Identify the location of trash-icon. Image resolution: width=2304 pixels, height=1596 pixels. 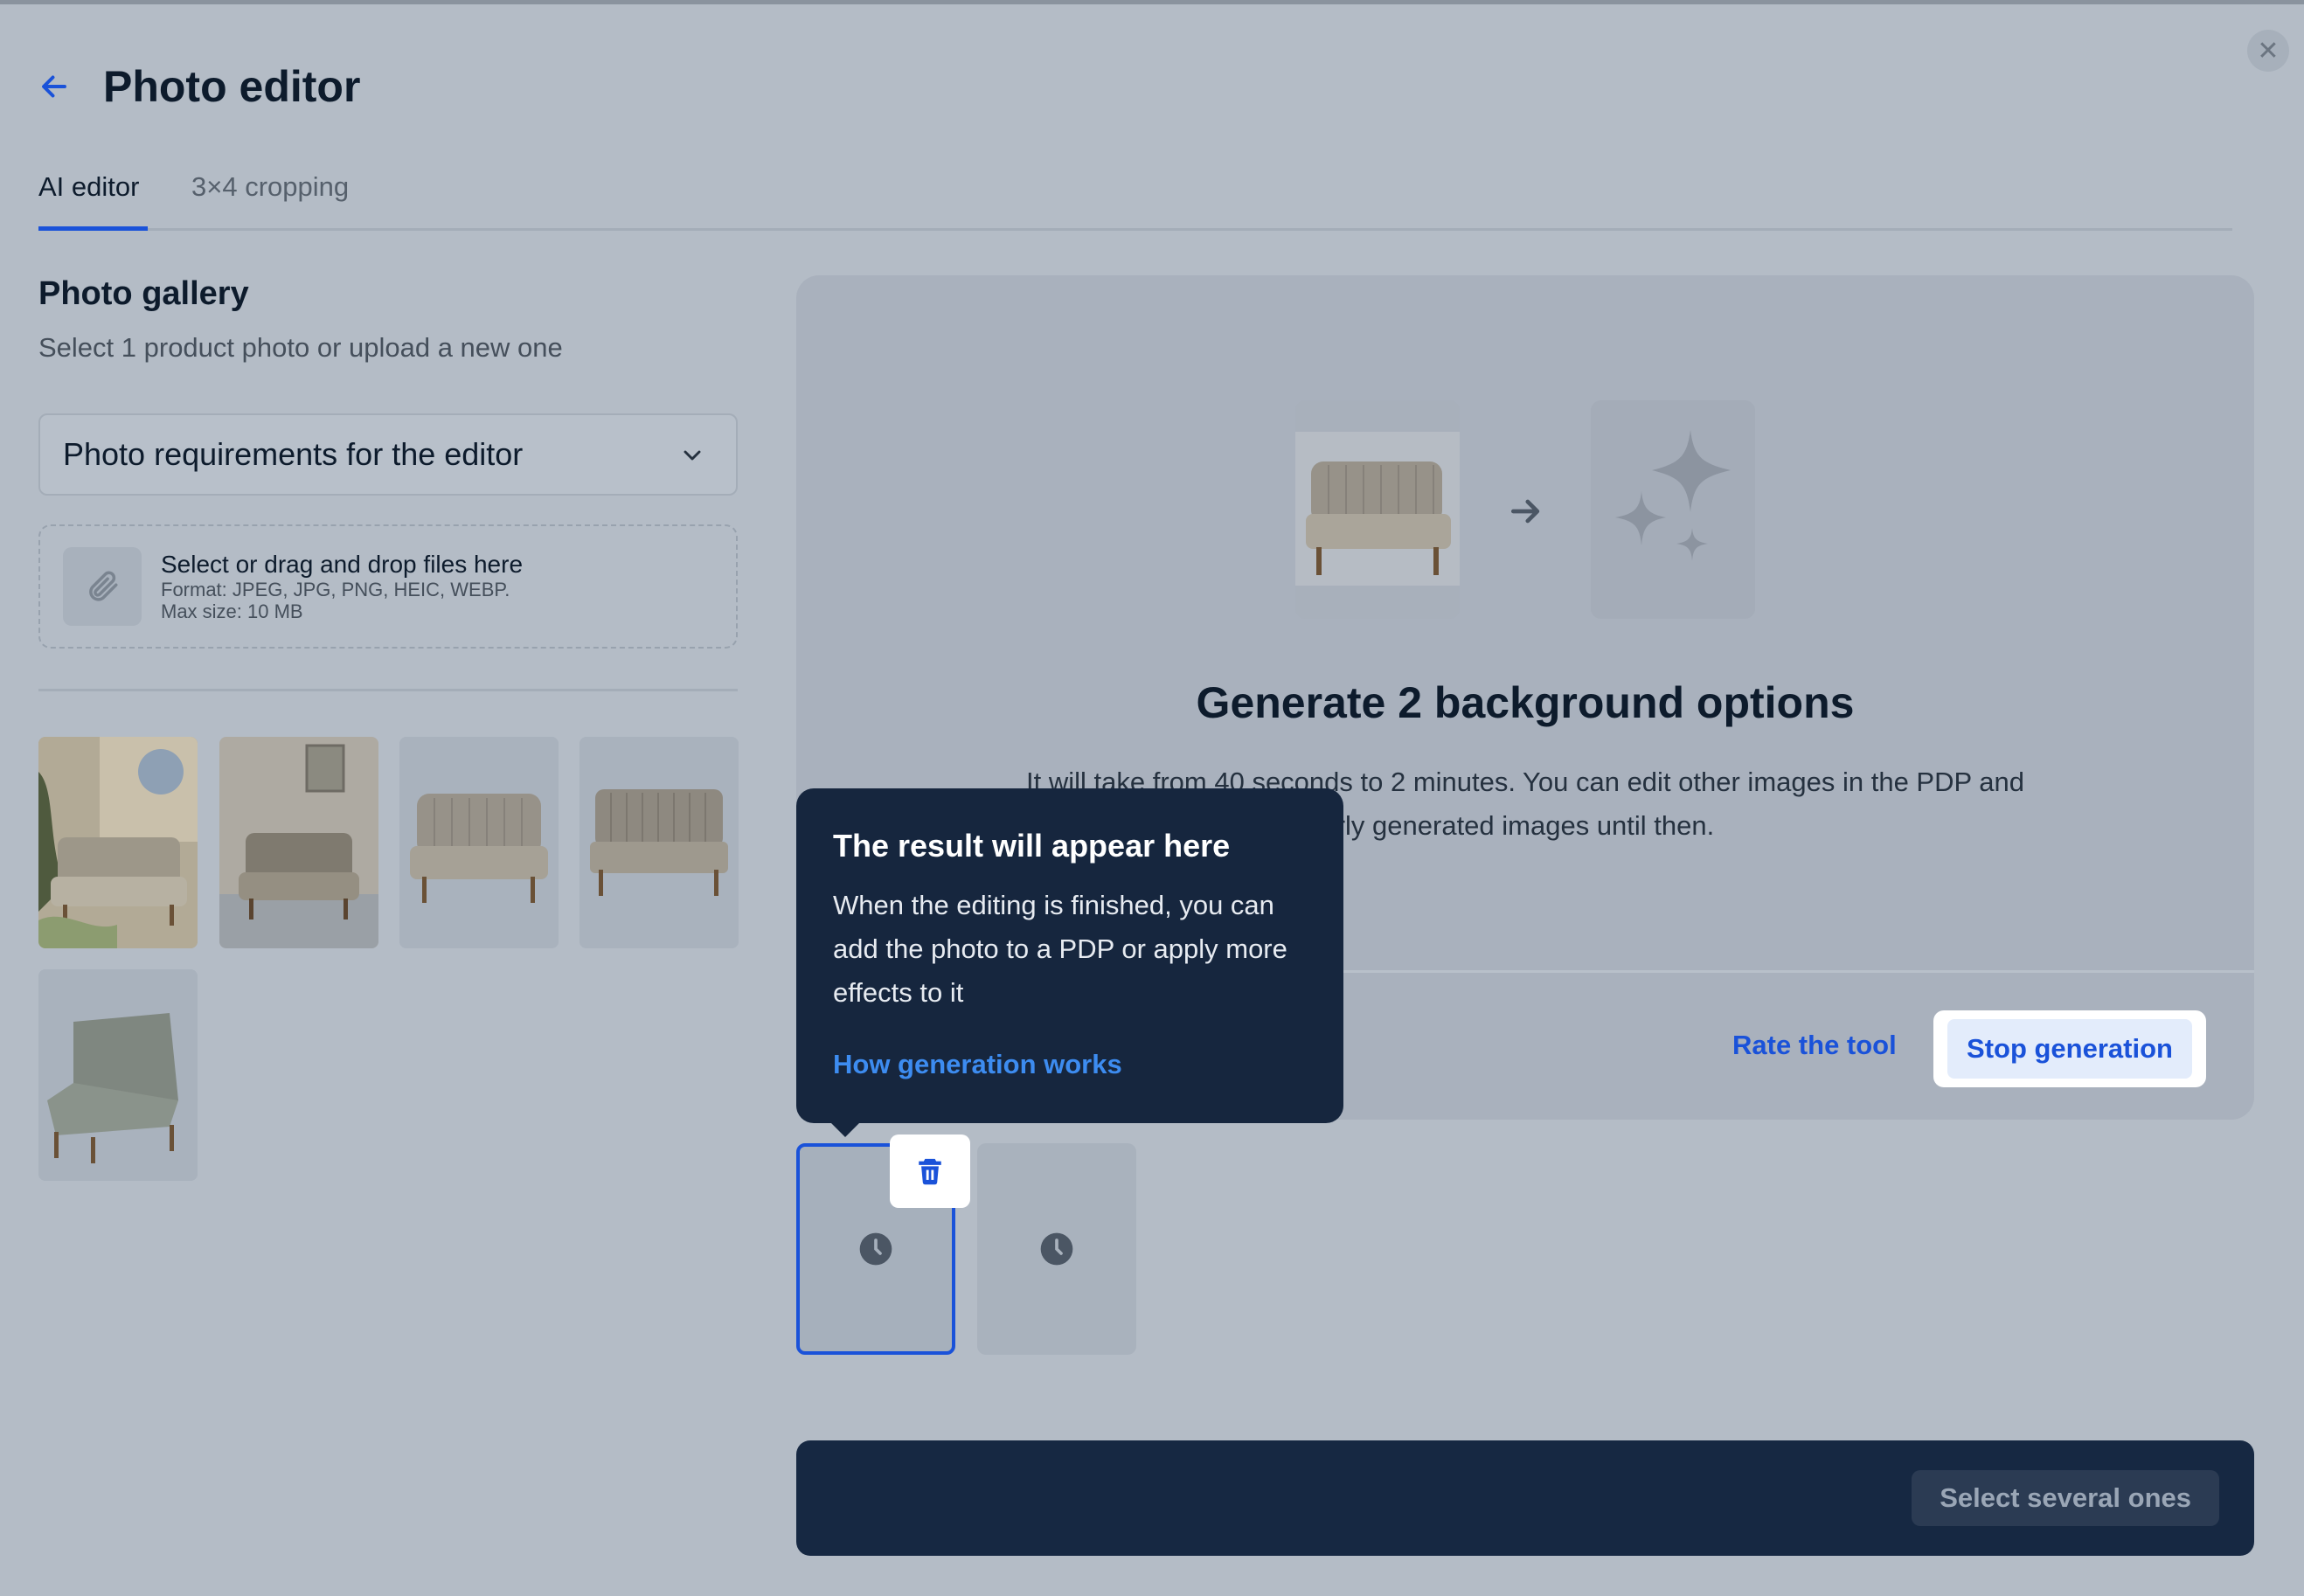
(930, 1171).